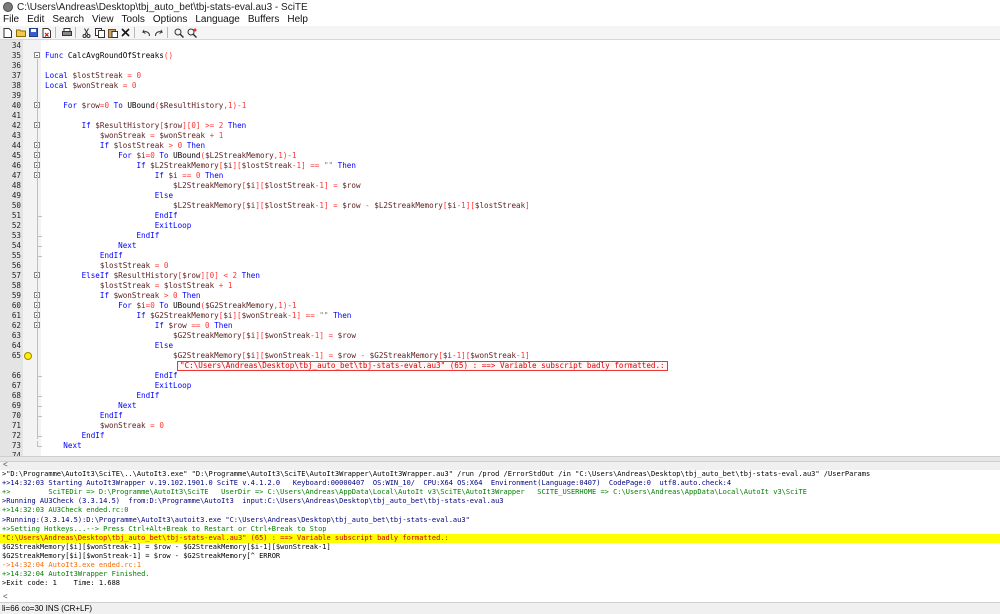 This screenshot has width=1000, height=614. Describe the element at coordinates (297, 20) in the screenshot. I see `menu-item-help: Help` at that location.